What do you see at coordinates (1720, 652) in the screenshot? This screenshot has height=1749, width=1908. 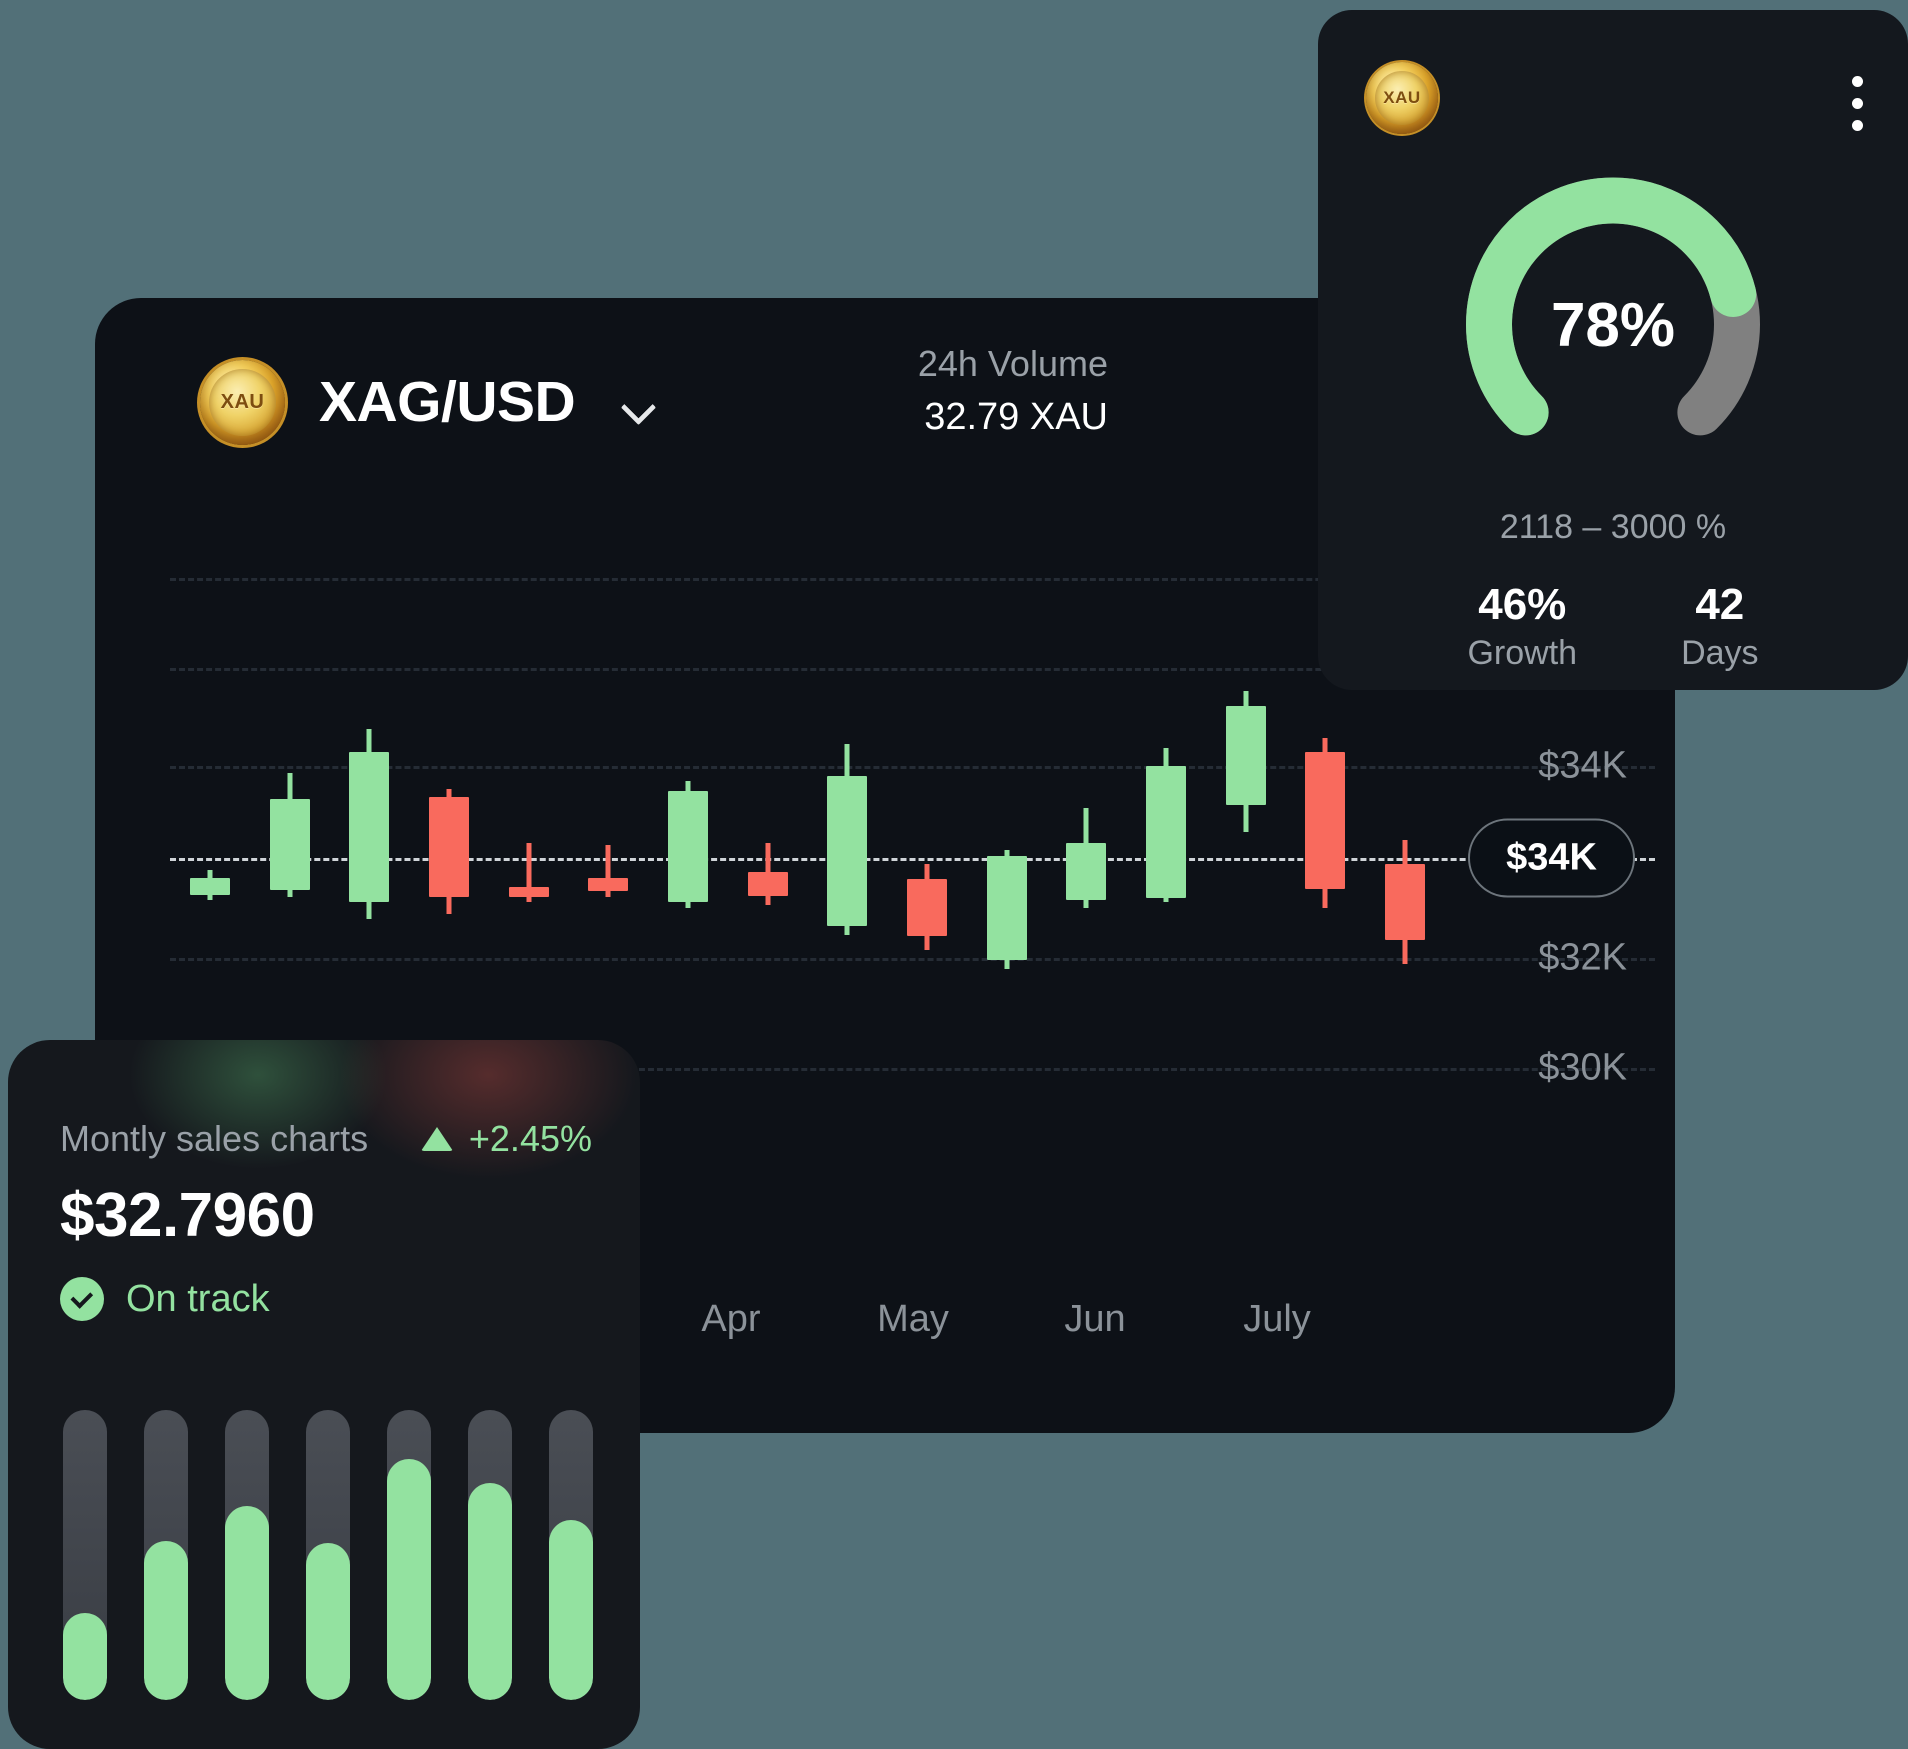 I see `stat-label: Days` at bounding box center [1720, 652].